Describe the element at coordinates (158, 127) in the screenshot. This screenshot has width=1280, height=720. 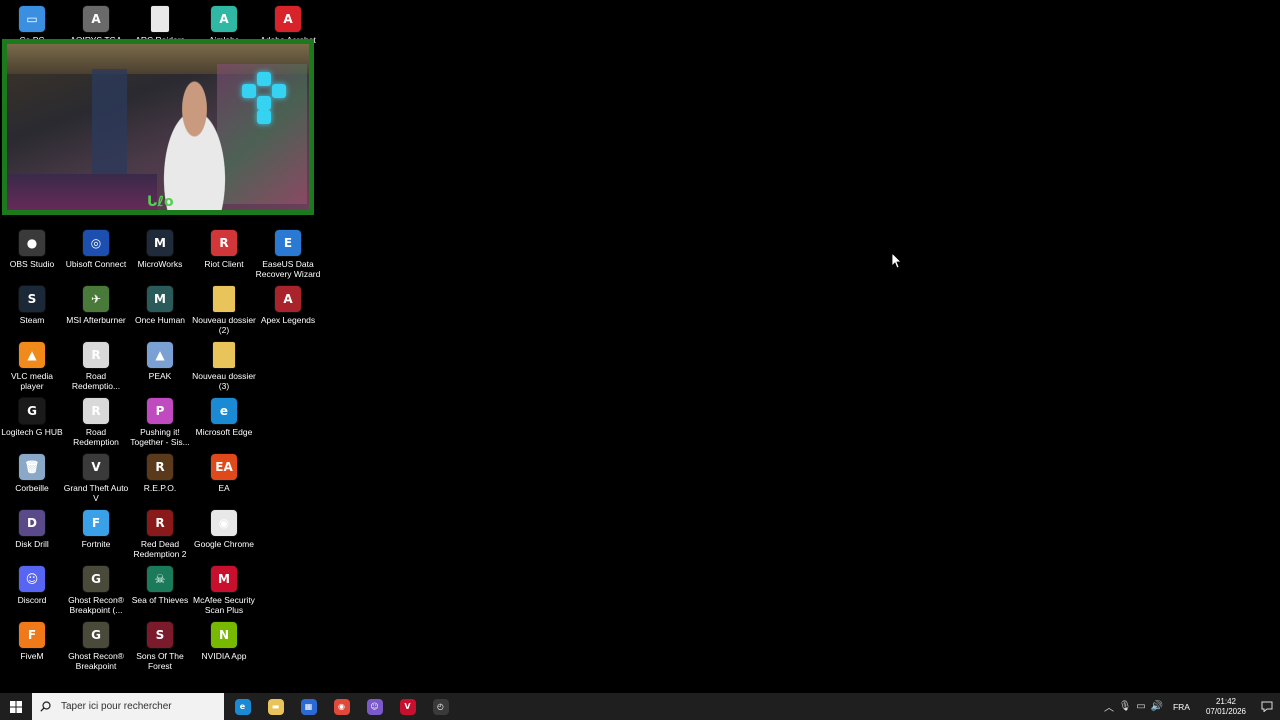
I see `webcam-feed: ᒐℓᴏ` at that location.